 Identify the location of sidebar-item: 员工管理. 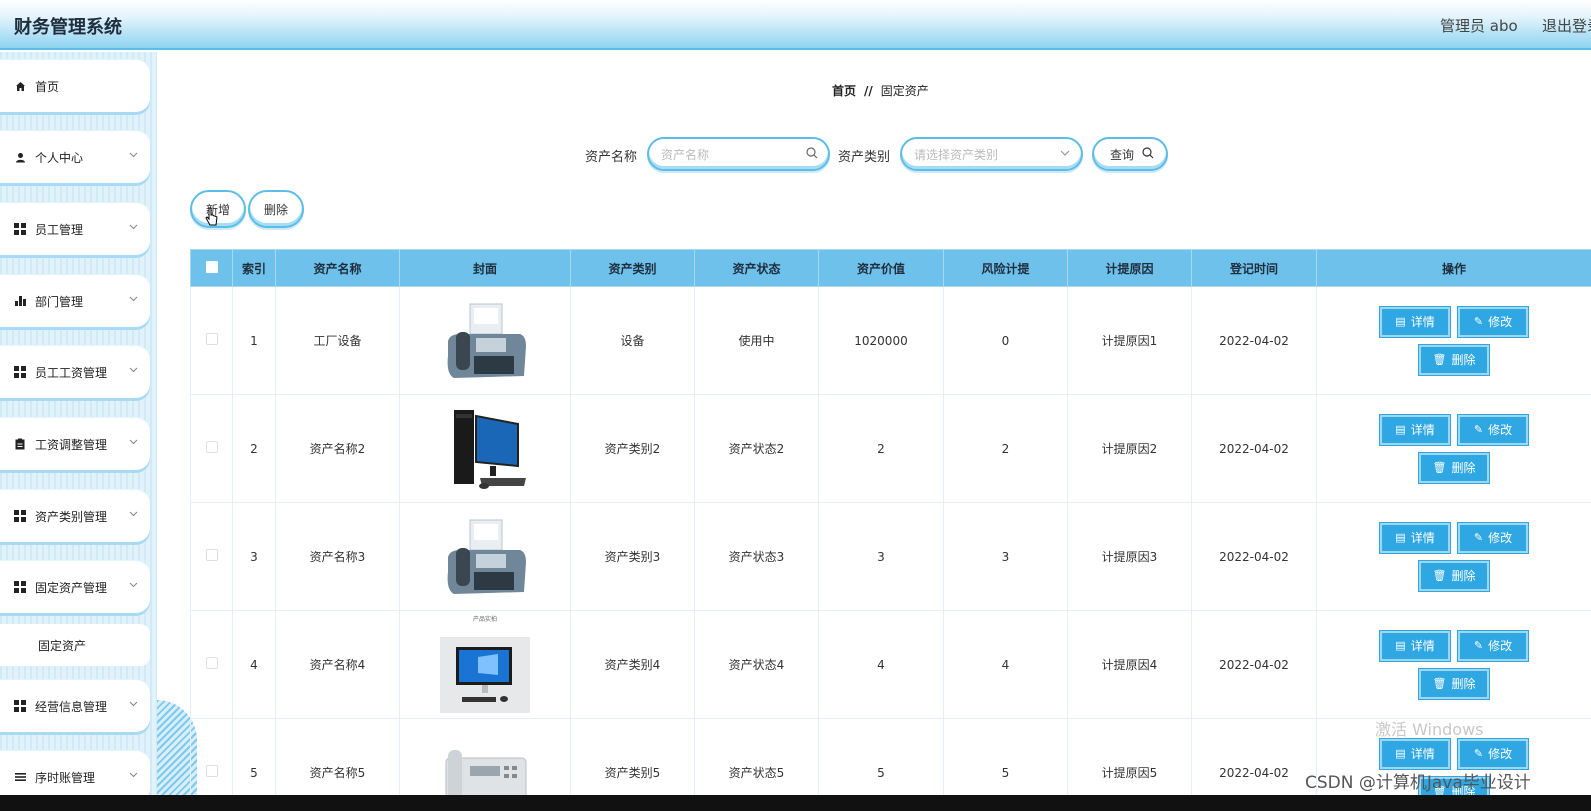
(75, 229).